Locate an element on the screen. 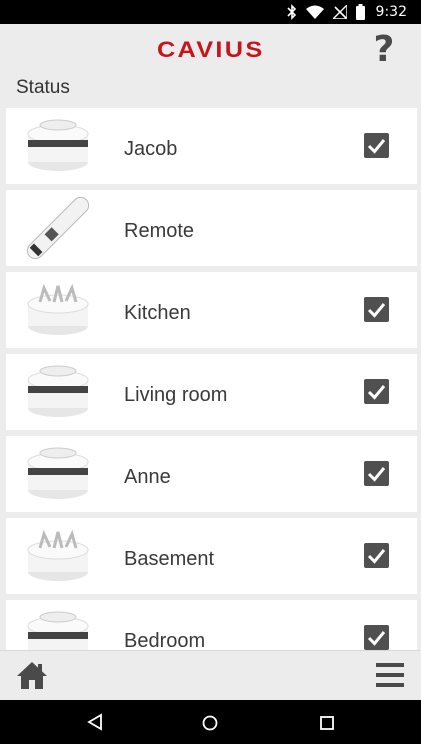 This screenshot has width=421, height=744. remote-icon is located at coordinates (58, 228).